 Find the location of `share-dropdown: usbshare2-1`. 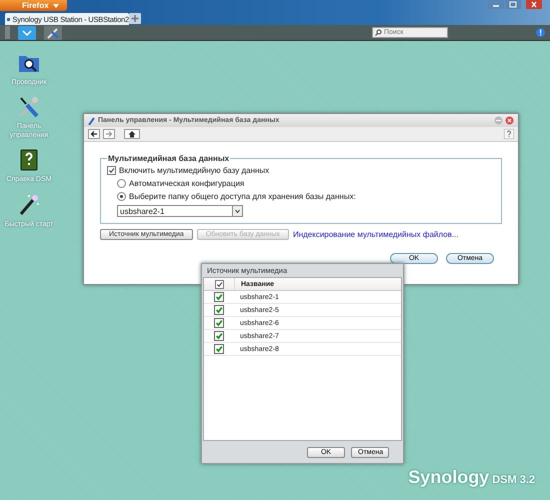

share-dropdown: usbshare2-1 is located at coordinates (180, 211).